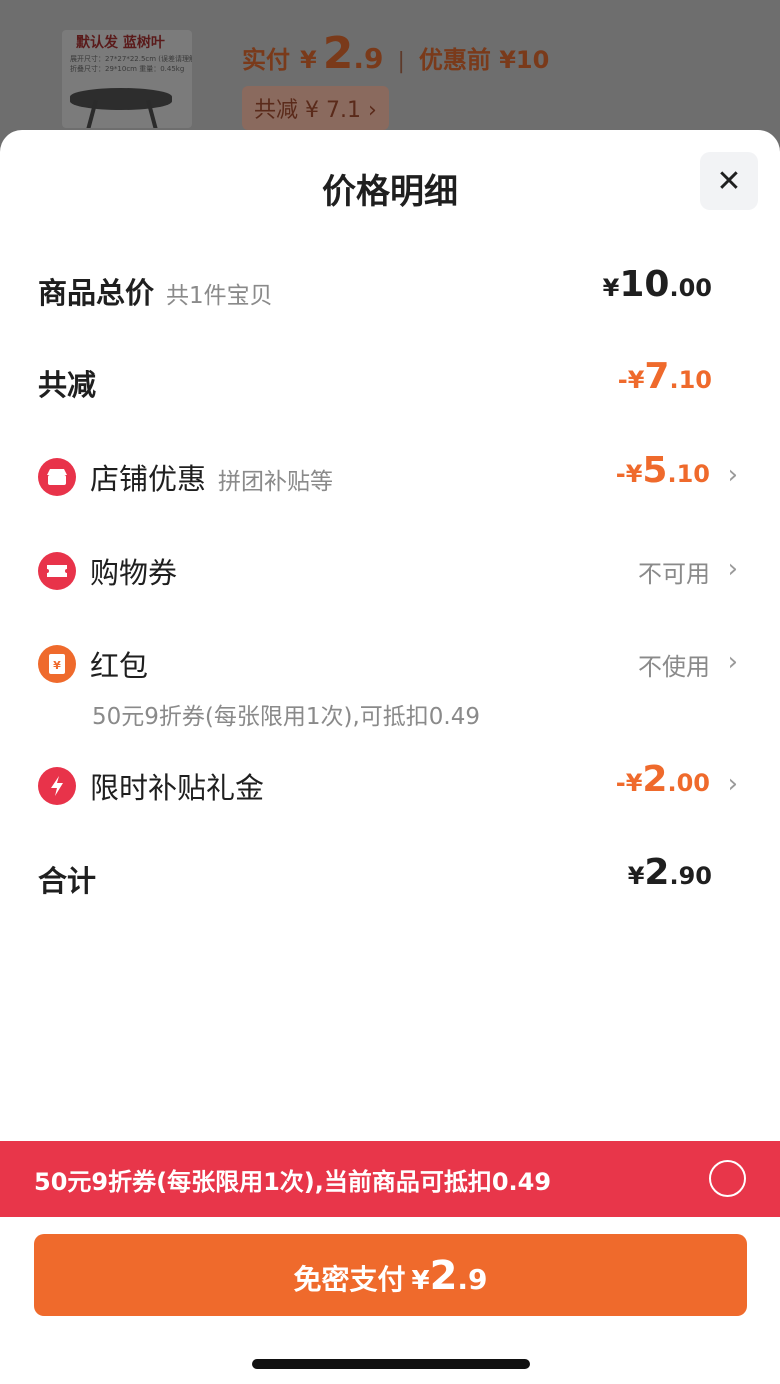  Describe the element at coordinates (664, 376) in the screenshot. I see `row-value: -¥ 7 .10` at that location.